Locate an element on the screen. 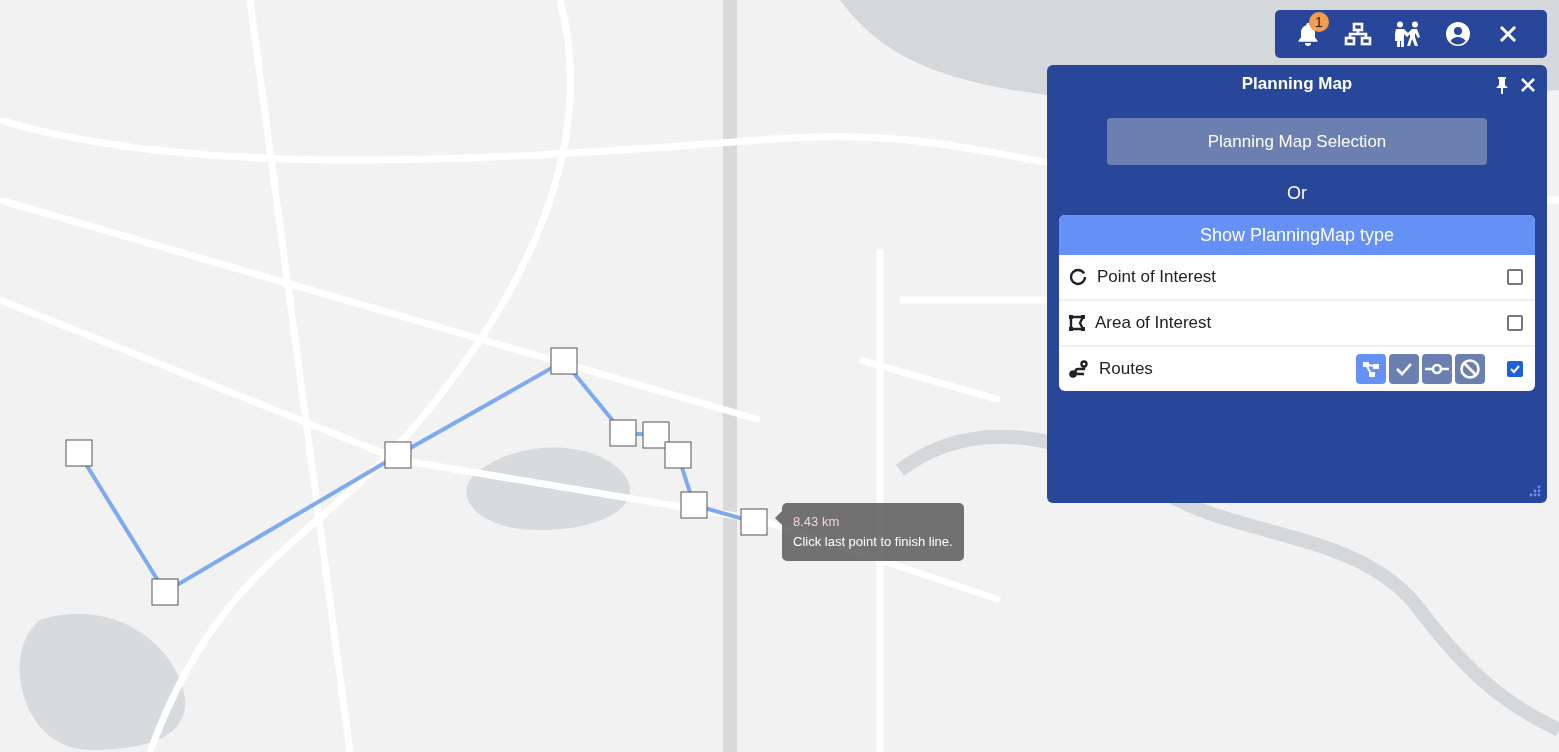 The height and width of the screenshot is (752, 1559). planning-map-selection-button: Planning Map Selection is located at coordinates (1297, 141).